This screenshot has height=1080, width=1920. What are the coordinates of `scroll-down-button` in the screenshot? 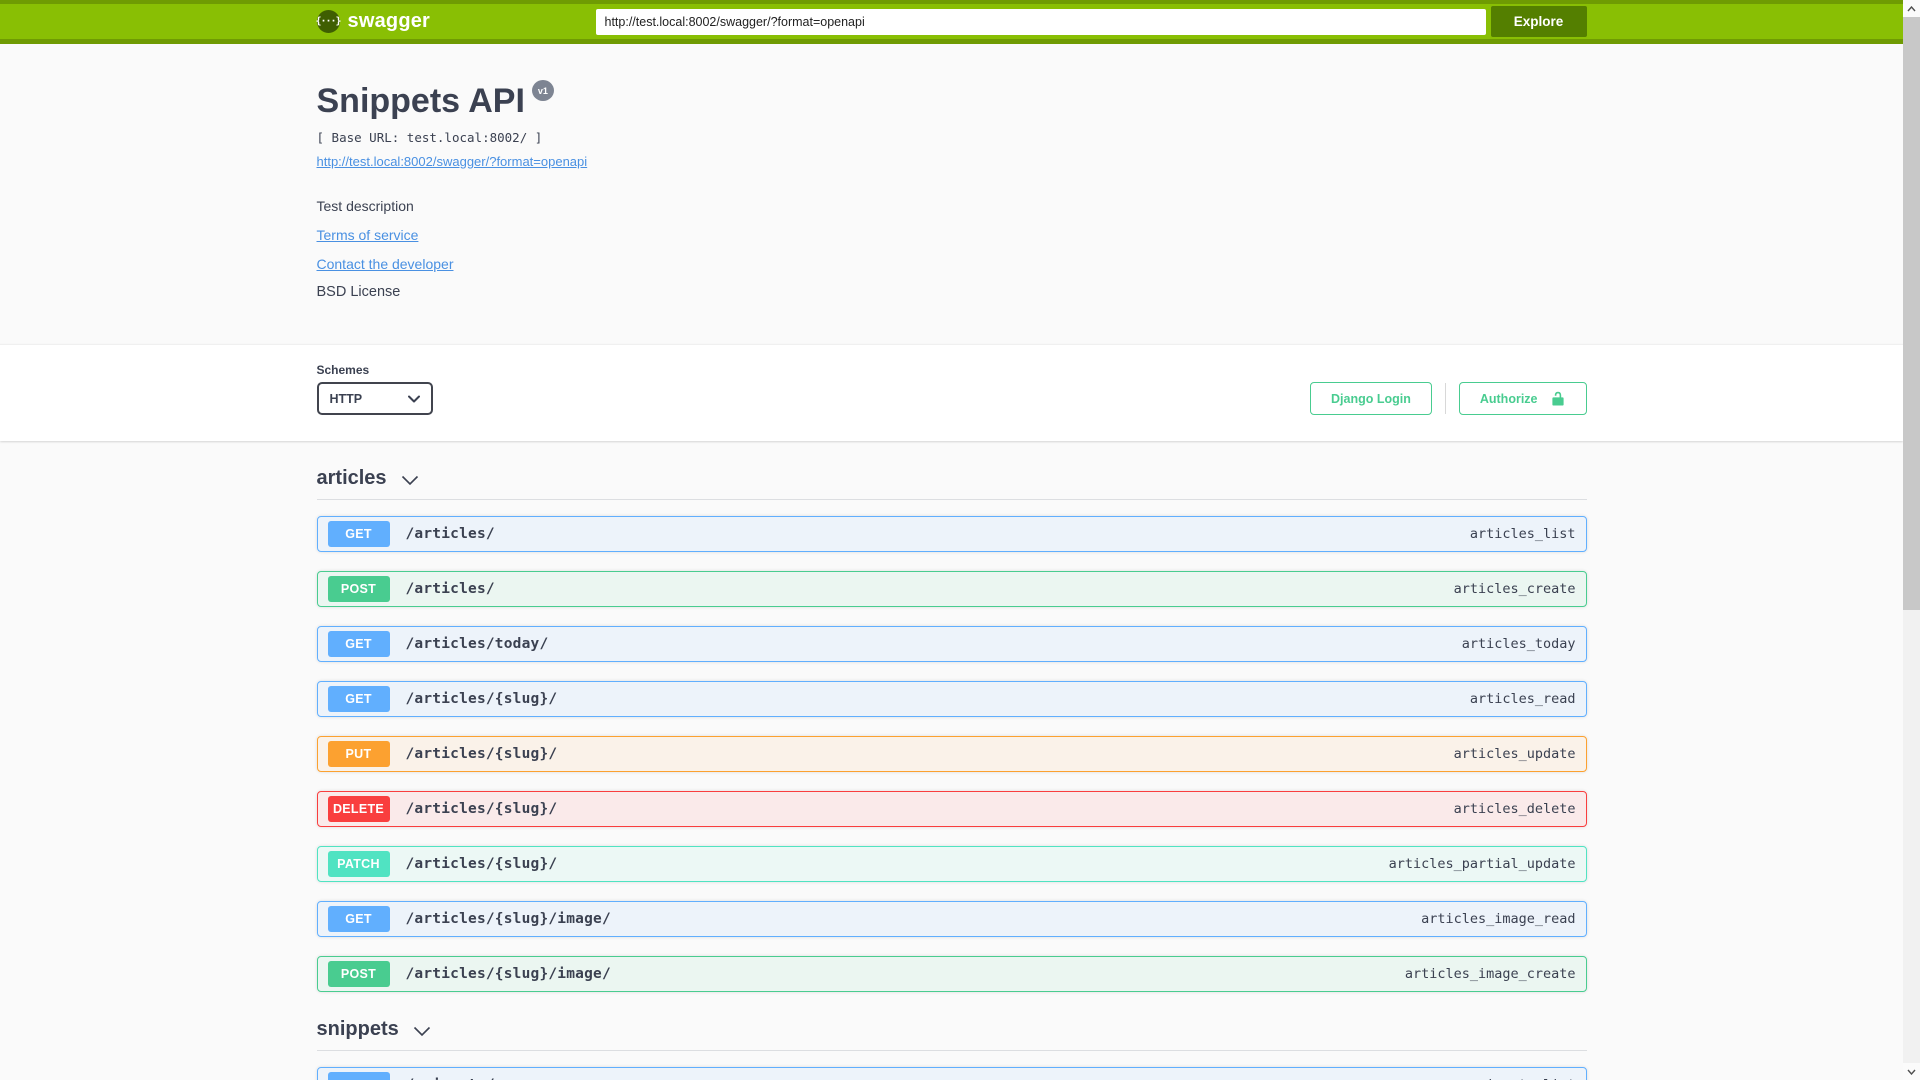 It's located at (1911, 1071).